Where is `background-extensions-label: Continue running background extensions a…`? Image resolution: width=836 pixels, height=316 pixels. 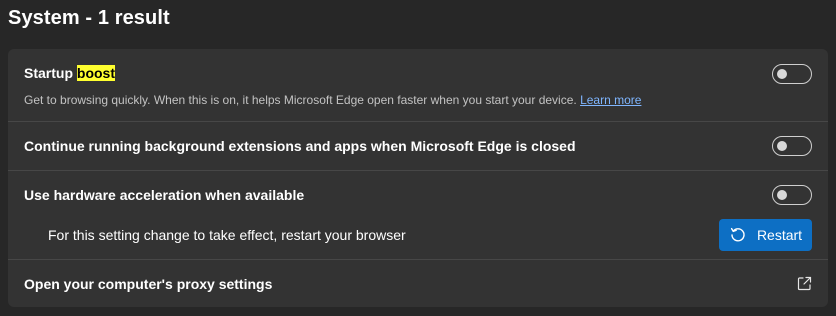
background-extensions-label: Continue running background extensions a… is located at coordinates (300, 146).